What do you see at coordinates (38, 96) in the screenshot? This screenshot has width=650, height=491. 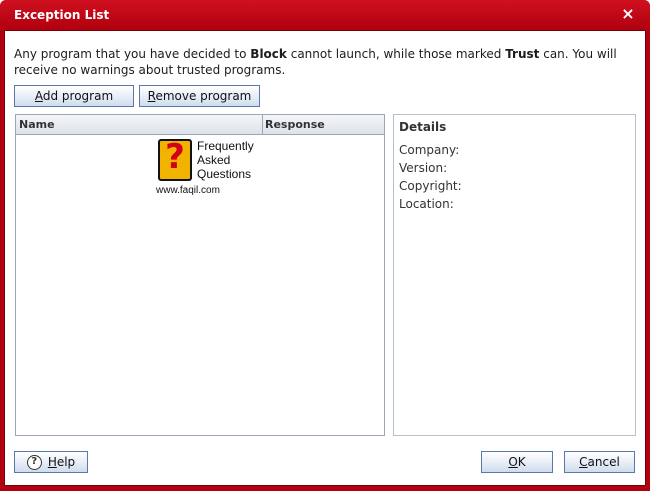 I see `add-program-mnemonic: A` at bounding box center [38, 96].